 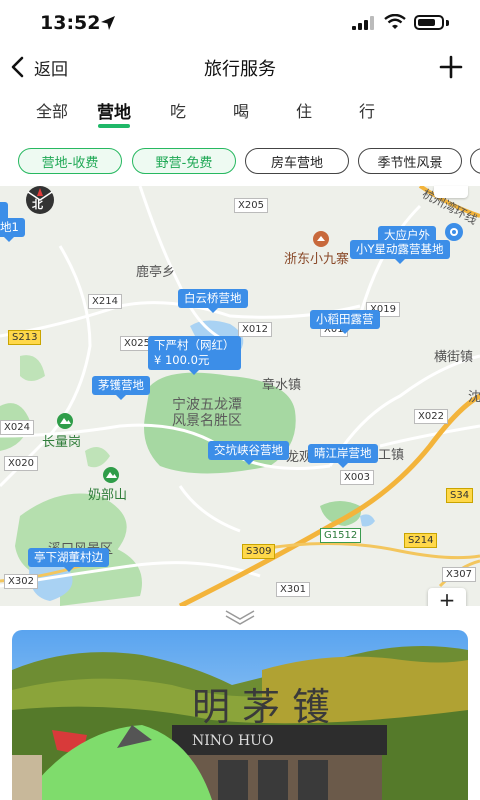 I want to click on tab-eat: 吃, so click(x=178, y=110).